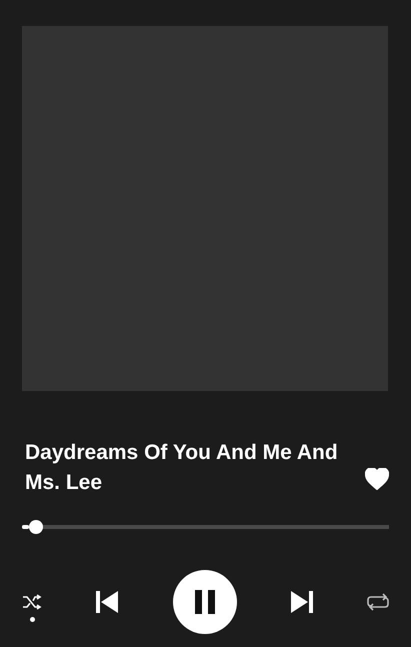 The image size is (411, 647). What do you see at coordinates (36, 527) in the screenshot?
I see `progress-thumb` at bounding box center [36, 527].